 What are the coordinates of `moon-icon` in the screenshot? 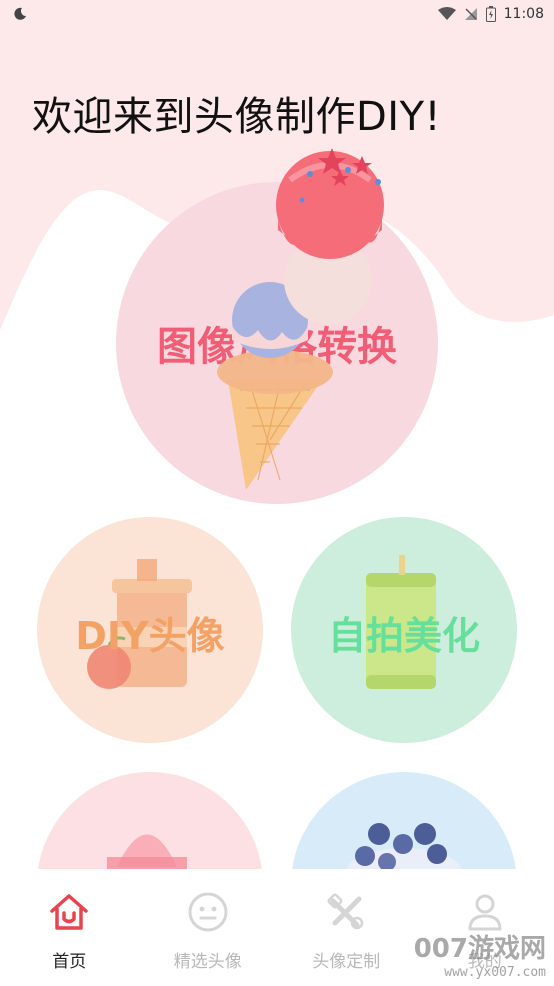 It's located at (20, 13).